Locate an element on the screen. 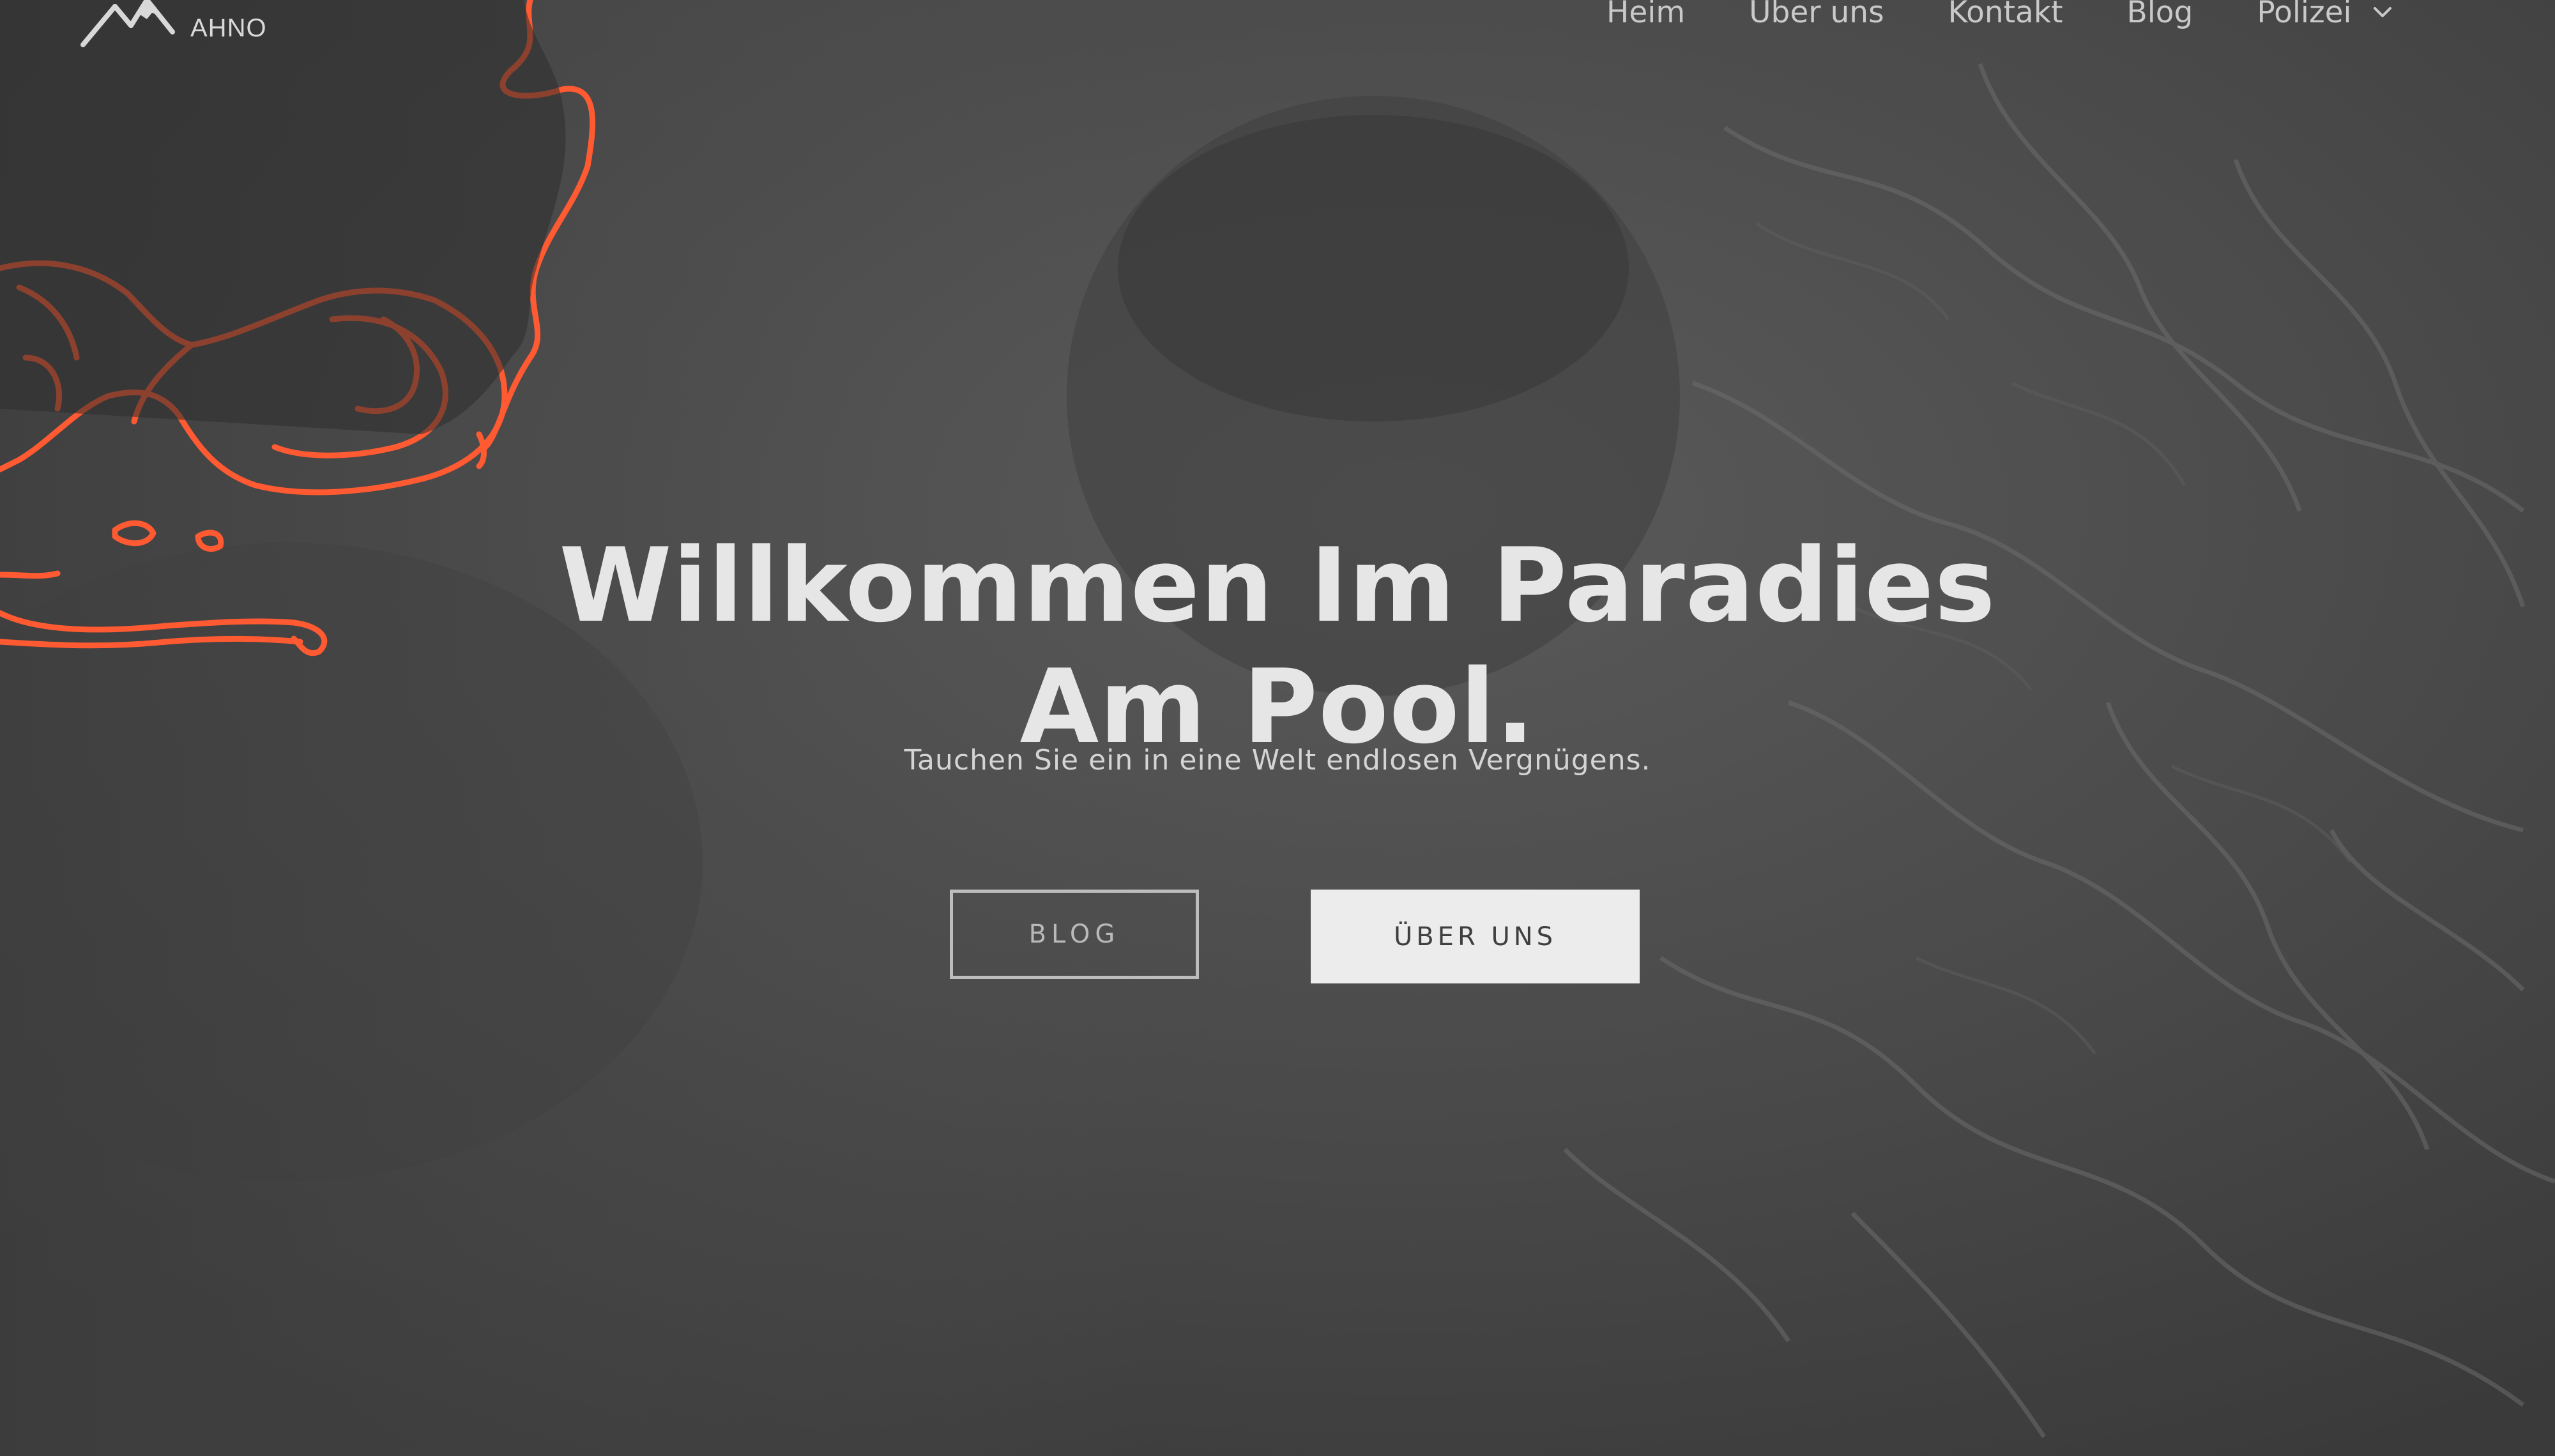 The image size is (2555, 1456). hero-title-line-1: Willkommen Im Paradies is located at coordinates (1277, 586).